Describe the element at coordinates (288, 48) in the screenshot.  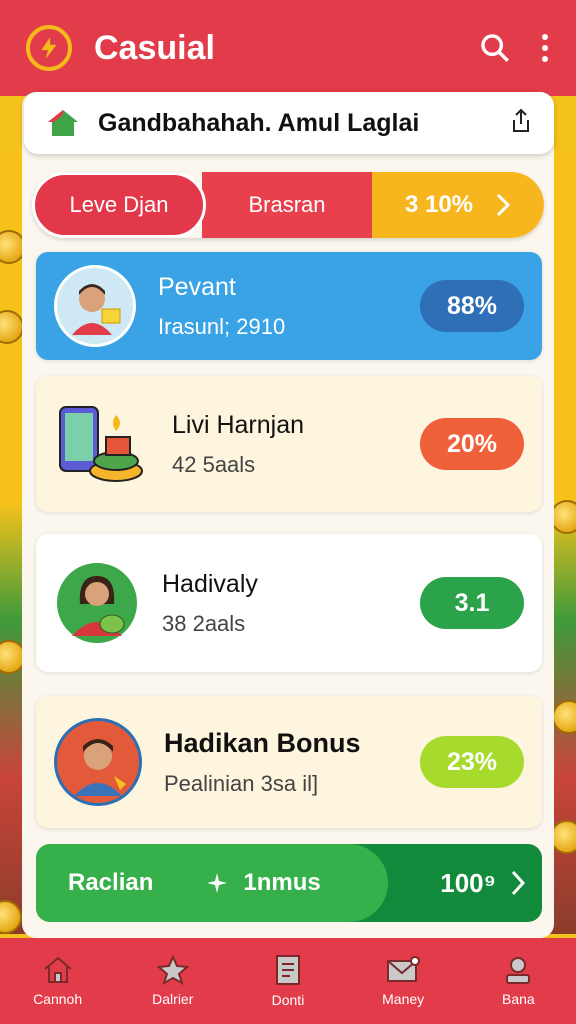
I see `app-bar: Casuial` at that location.